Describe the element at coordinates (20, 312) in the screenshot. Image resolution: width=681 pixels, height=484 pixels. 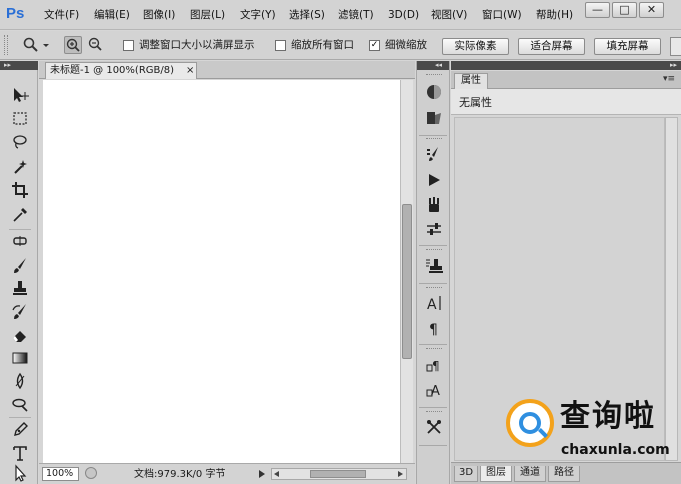
I see `history-brush-tool-icon` at that location.